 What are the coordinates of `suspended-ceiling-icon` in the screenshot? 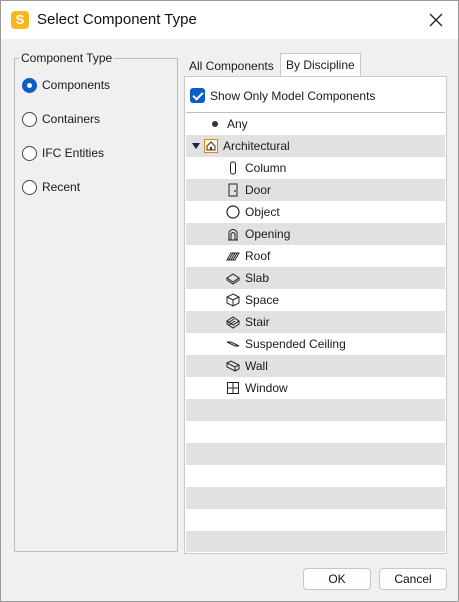 It's located at (233, 344).